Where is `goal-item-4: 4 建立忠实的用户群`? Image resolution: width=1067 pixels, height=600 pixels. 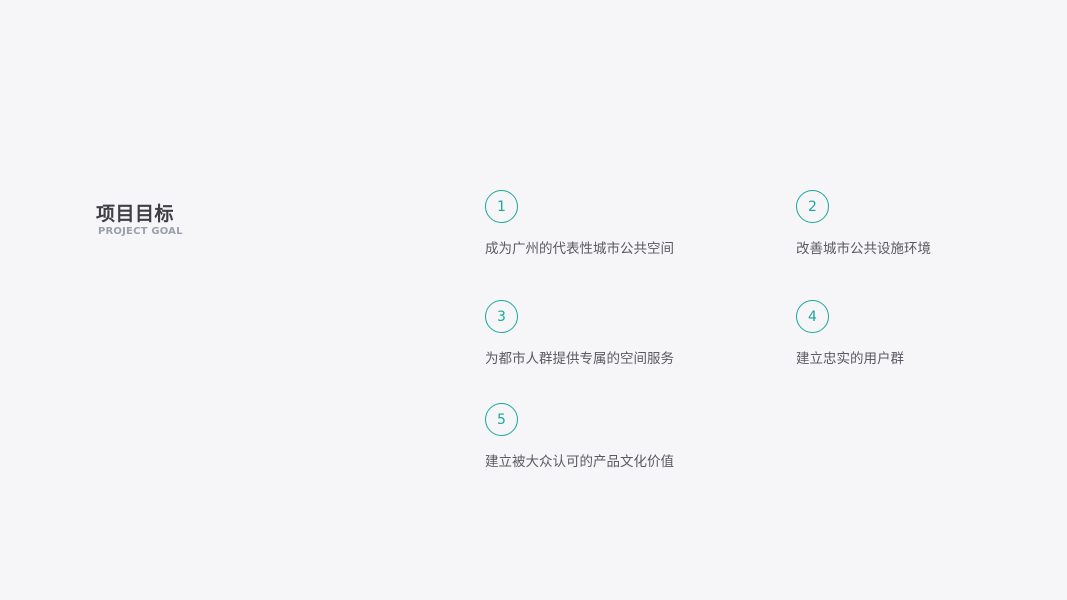
goal-item-4: 4 建立忠实的用户群 is located at coordinates (850, 333).